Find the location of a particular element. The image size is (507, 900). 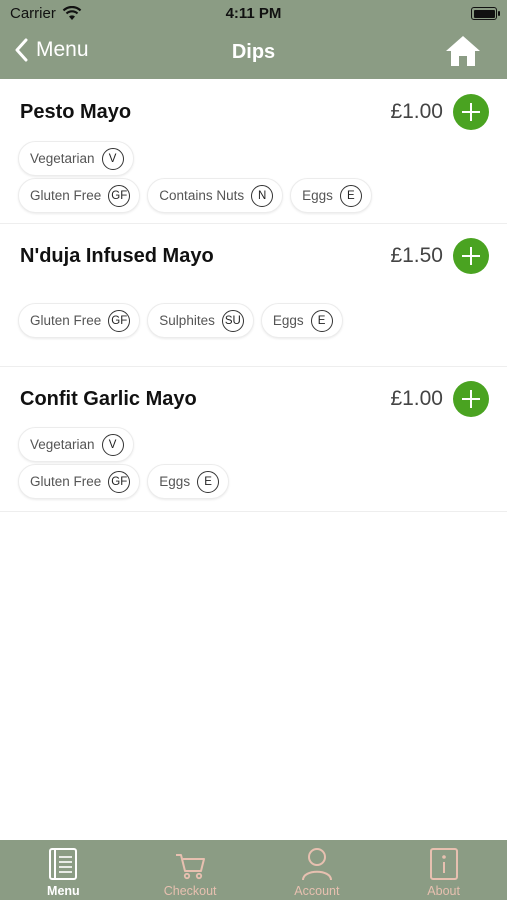

item-name: Pesto Mayo is located at coordinates (76, 112).